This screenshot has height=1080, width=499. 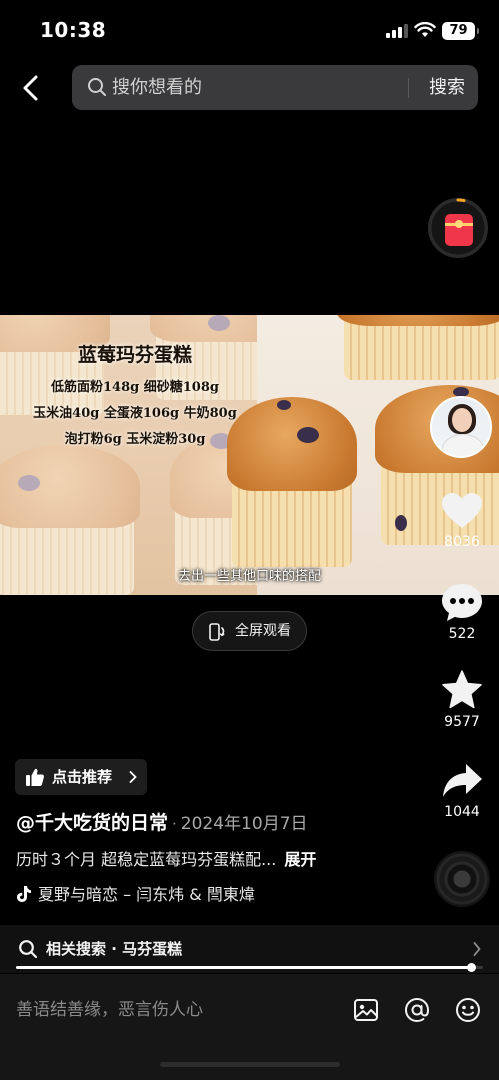 What do you see at coordinates (417, 1010) in the screenshot?
I see `at-icon` at bounding box center [417, 1010].